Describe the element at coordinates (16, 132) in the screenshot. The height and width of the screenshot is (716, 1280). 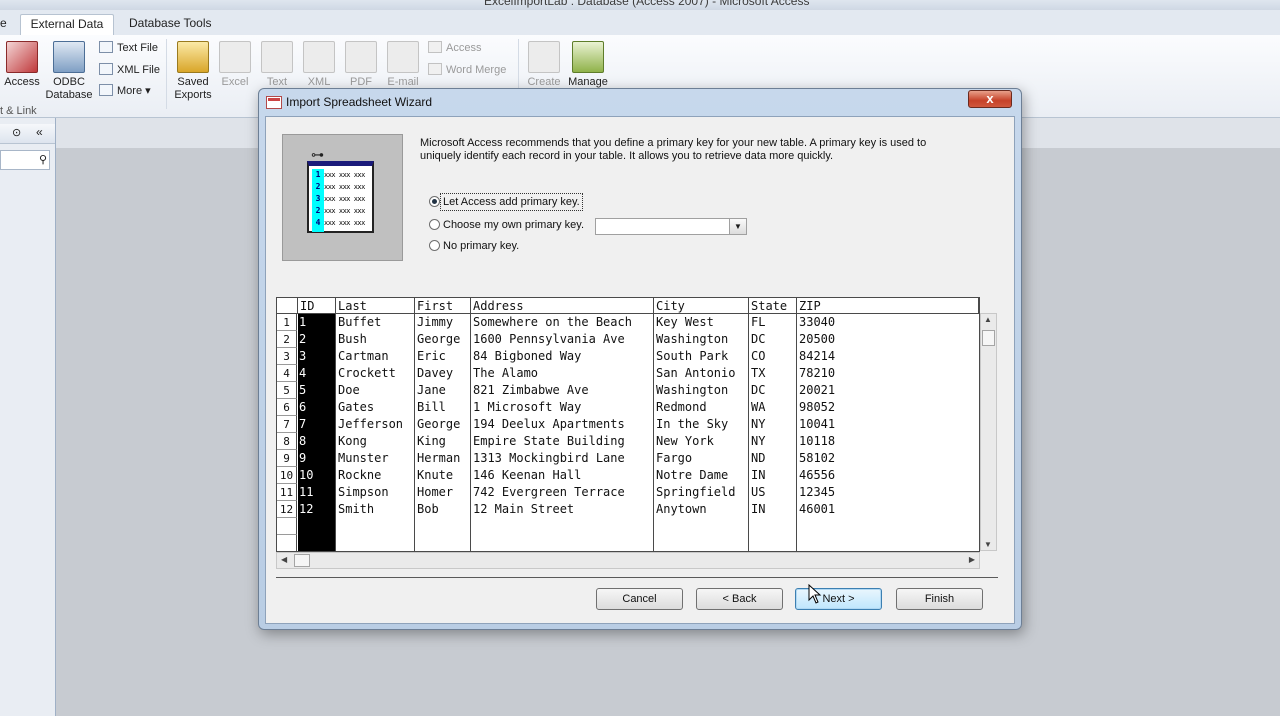
I see `nav-menu-icon: ⊙` at that location.